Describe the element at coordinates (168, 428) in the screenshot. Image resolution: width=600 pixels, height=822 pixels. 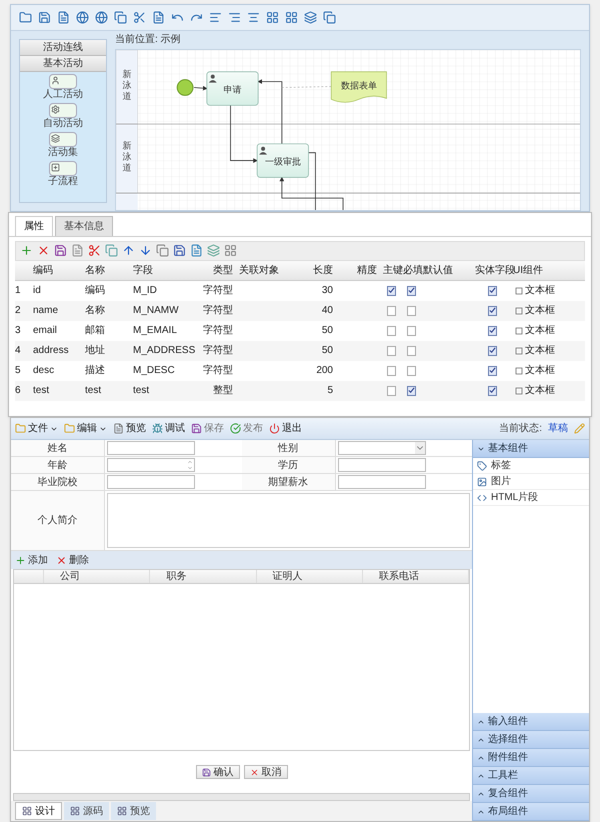
I see `toolbar-button: 调试` at that location.